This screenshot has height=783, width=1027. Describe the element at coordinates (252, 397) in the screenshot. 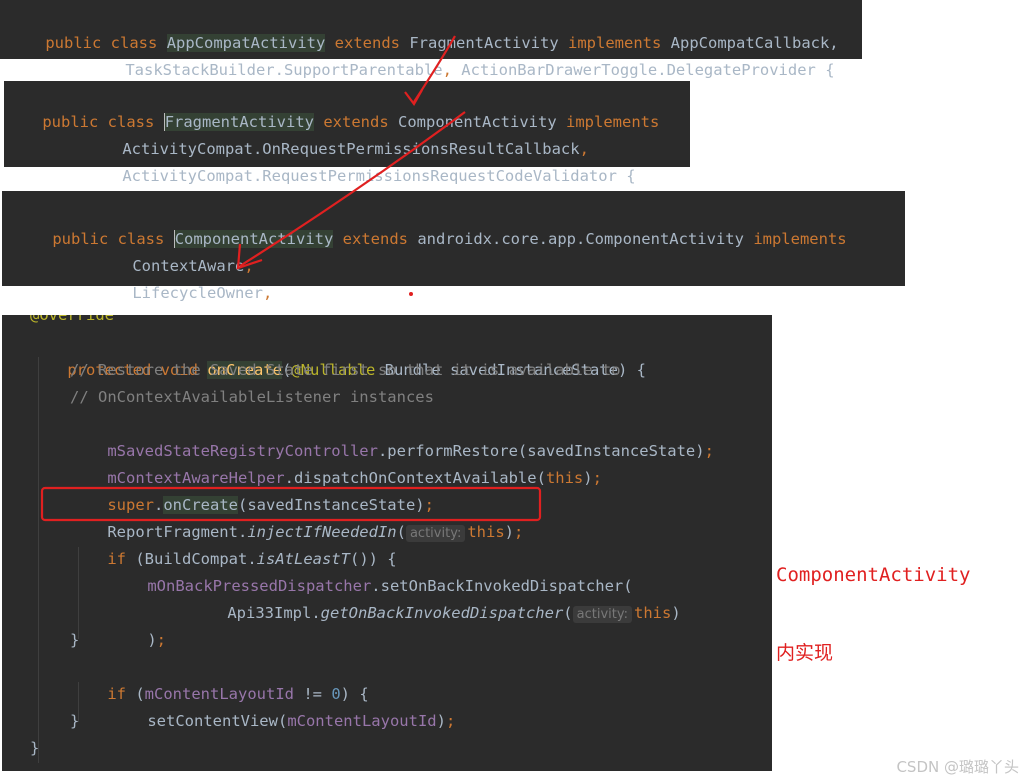

I see `comment-line: // OnContextAvailableListener instances` at that location.